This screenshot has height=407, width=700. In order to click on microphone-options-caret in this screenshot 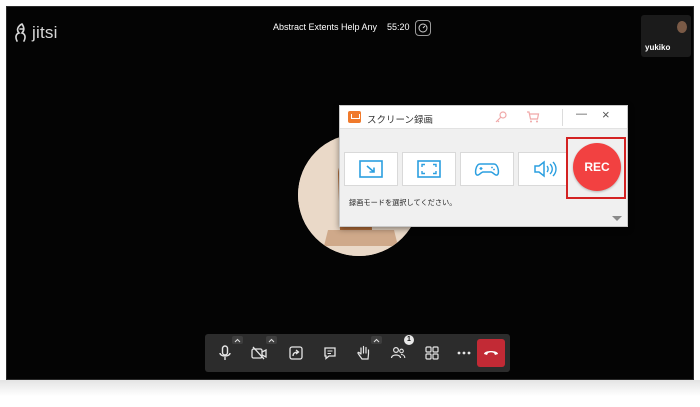, I will do `click(237, 340)`.